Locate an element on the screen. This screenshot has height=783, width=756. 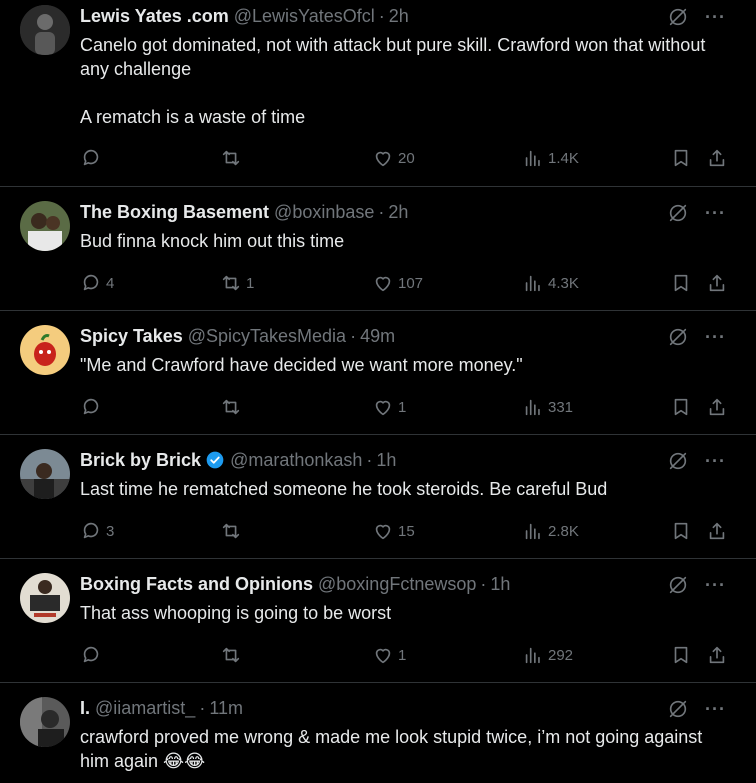
author-handle: @marathonkash is located at coordinates (296, 460).